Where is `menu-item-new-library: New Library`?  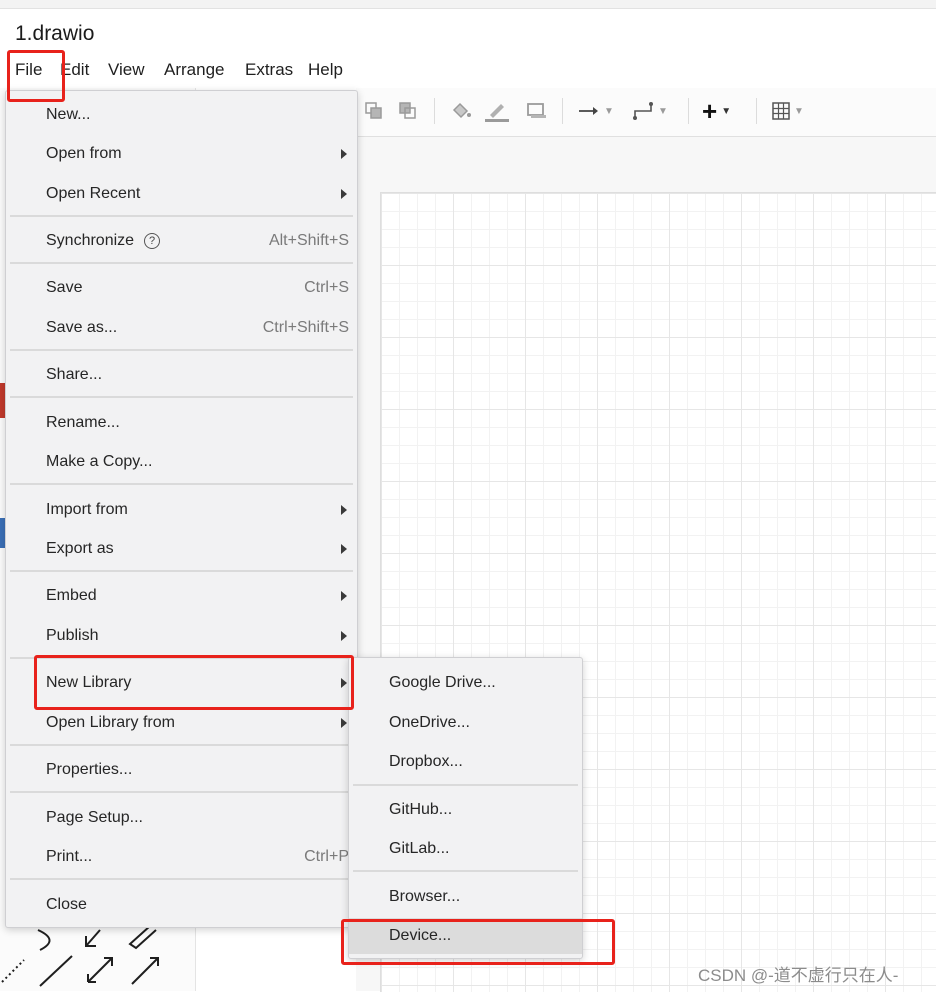
menu-item-new-library: New Library is located at coordinates (181, 683).